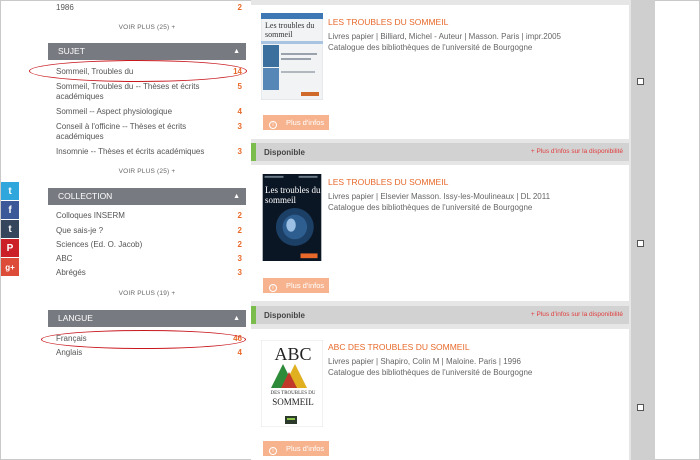  What do you see at coordinates (149, 353) in the screenshot?
I see `facet-item-langue: Anglais 4` at bounding box center [149, 353].